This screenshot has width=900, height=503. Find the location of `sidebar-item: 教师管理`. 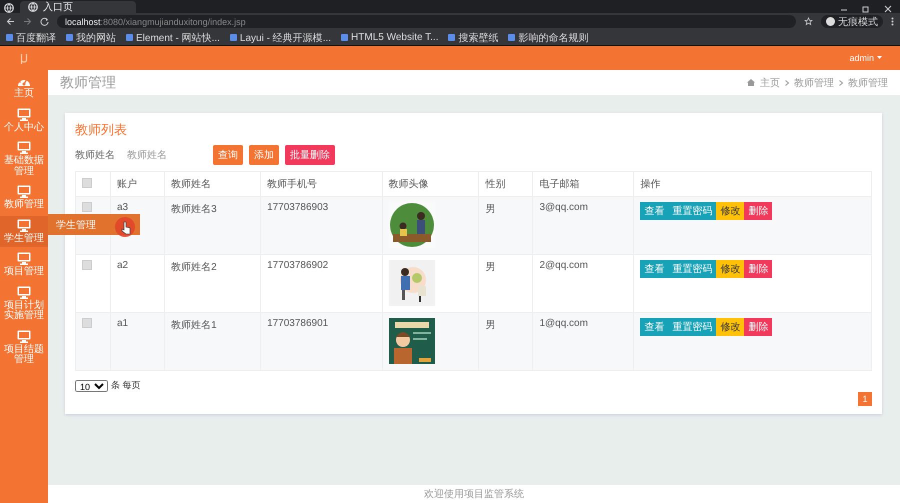

sidebar-item: 教师管理 is located at coordinates (24, 198).